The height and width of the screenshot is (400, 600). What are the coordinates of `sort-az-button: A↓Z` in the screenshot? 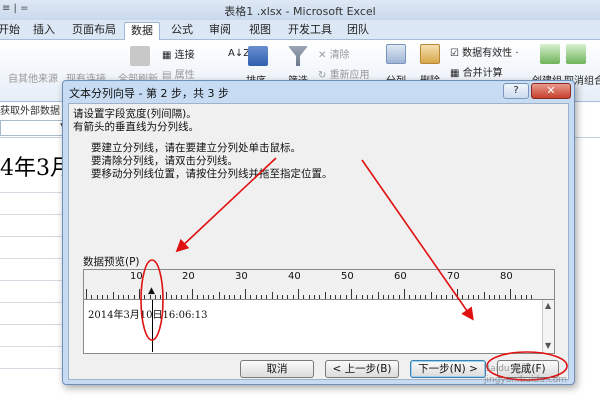 It's located at (239, 53).